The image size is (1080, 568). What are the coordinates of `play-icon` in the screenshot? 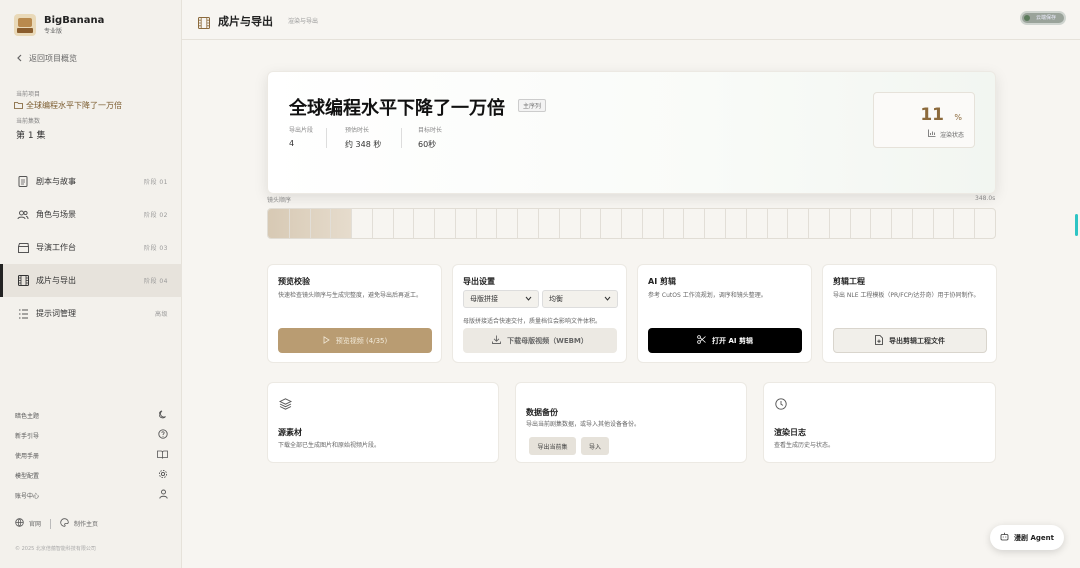 It's located at (326, 340).